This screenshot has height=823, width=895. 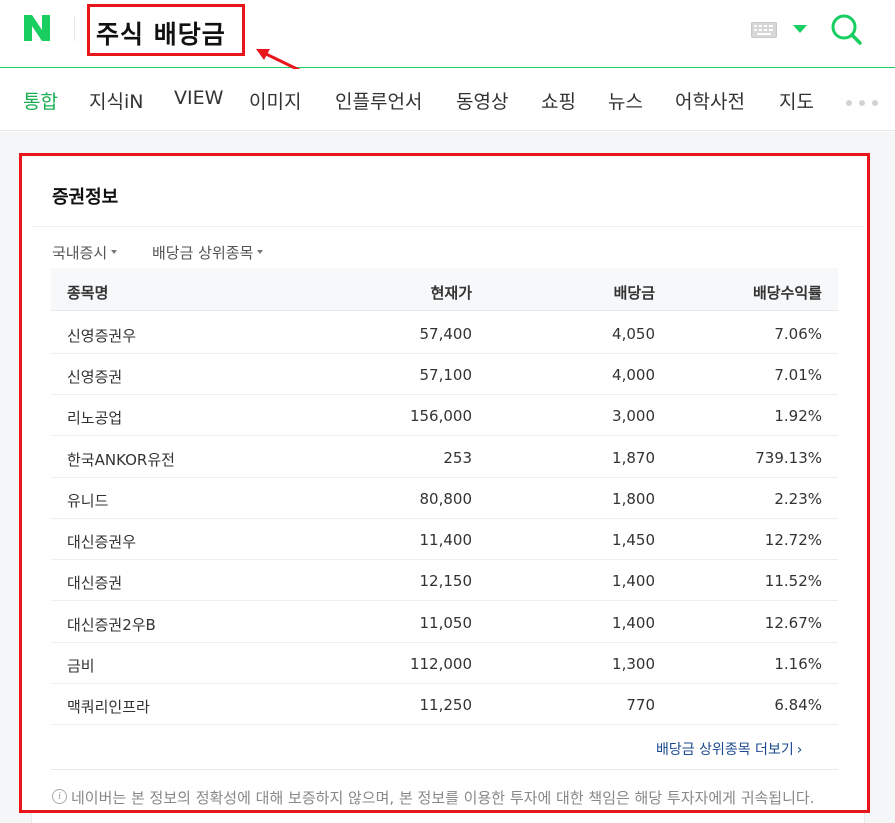 What do you see at coordinates (862, 103) in the screenshot?
I see `more-tabs-icon` at bounding box center [862, 103].